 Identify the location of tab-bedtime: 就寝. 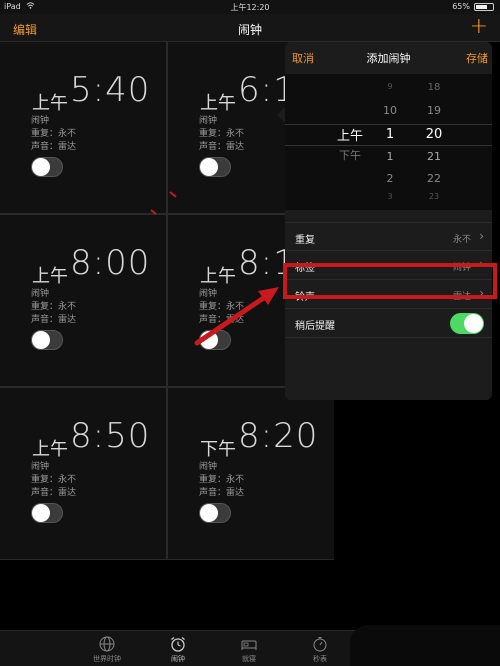
(249, 649).